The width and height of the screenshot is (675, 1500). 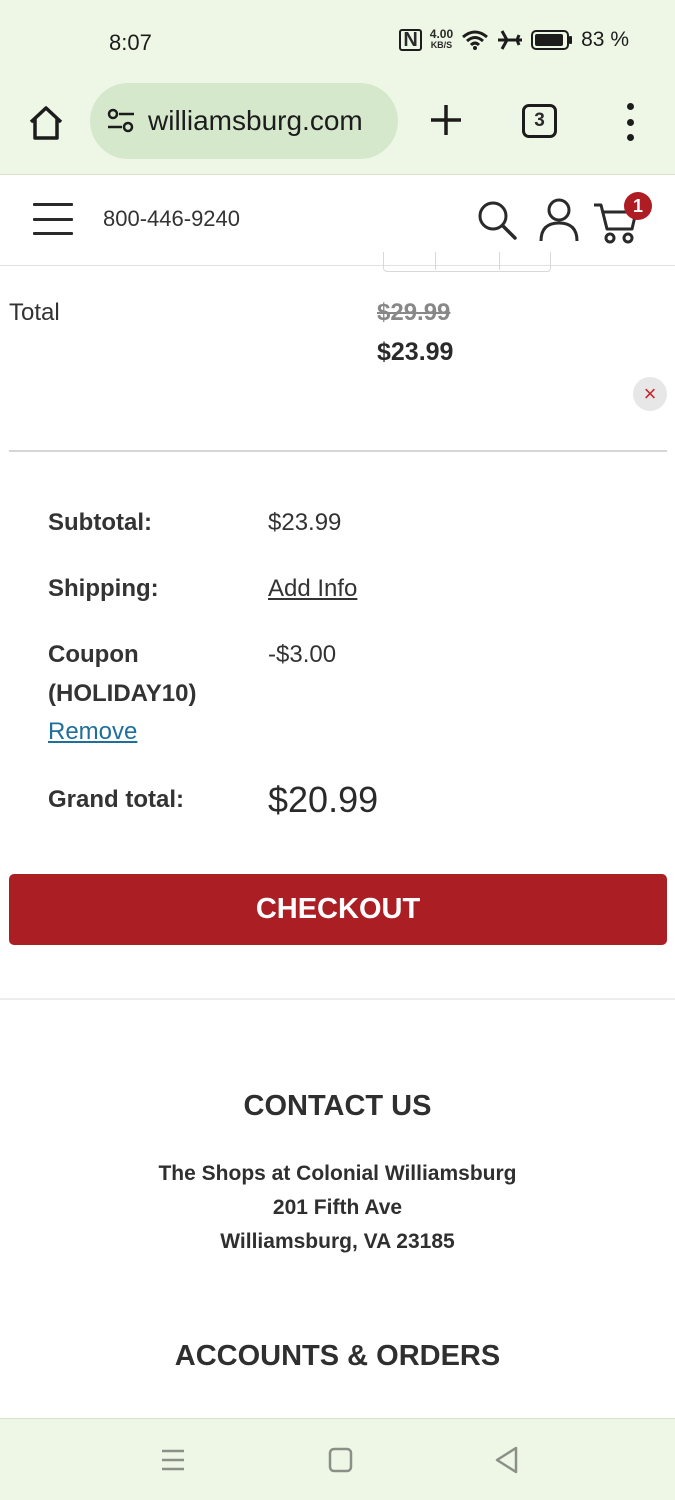 I want to click on recents-icon, so click(x=173, y=1460).